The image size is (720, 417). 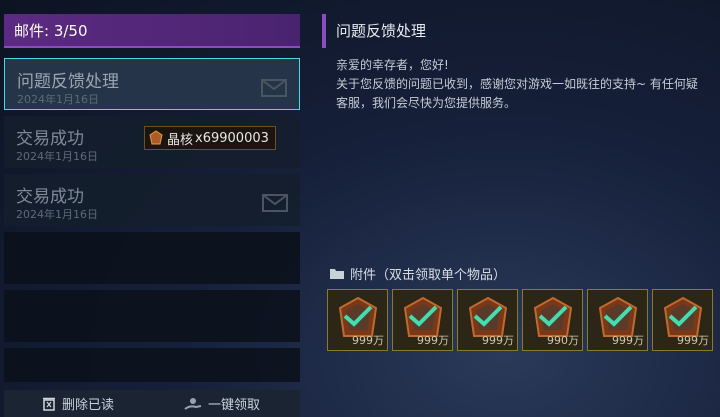 I want to click on delete-read-label: 删除已读, so click(x=88, y=405).